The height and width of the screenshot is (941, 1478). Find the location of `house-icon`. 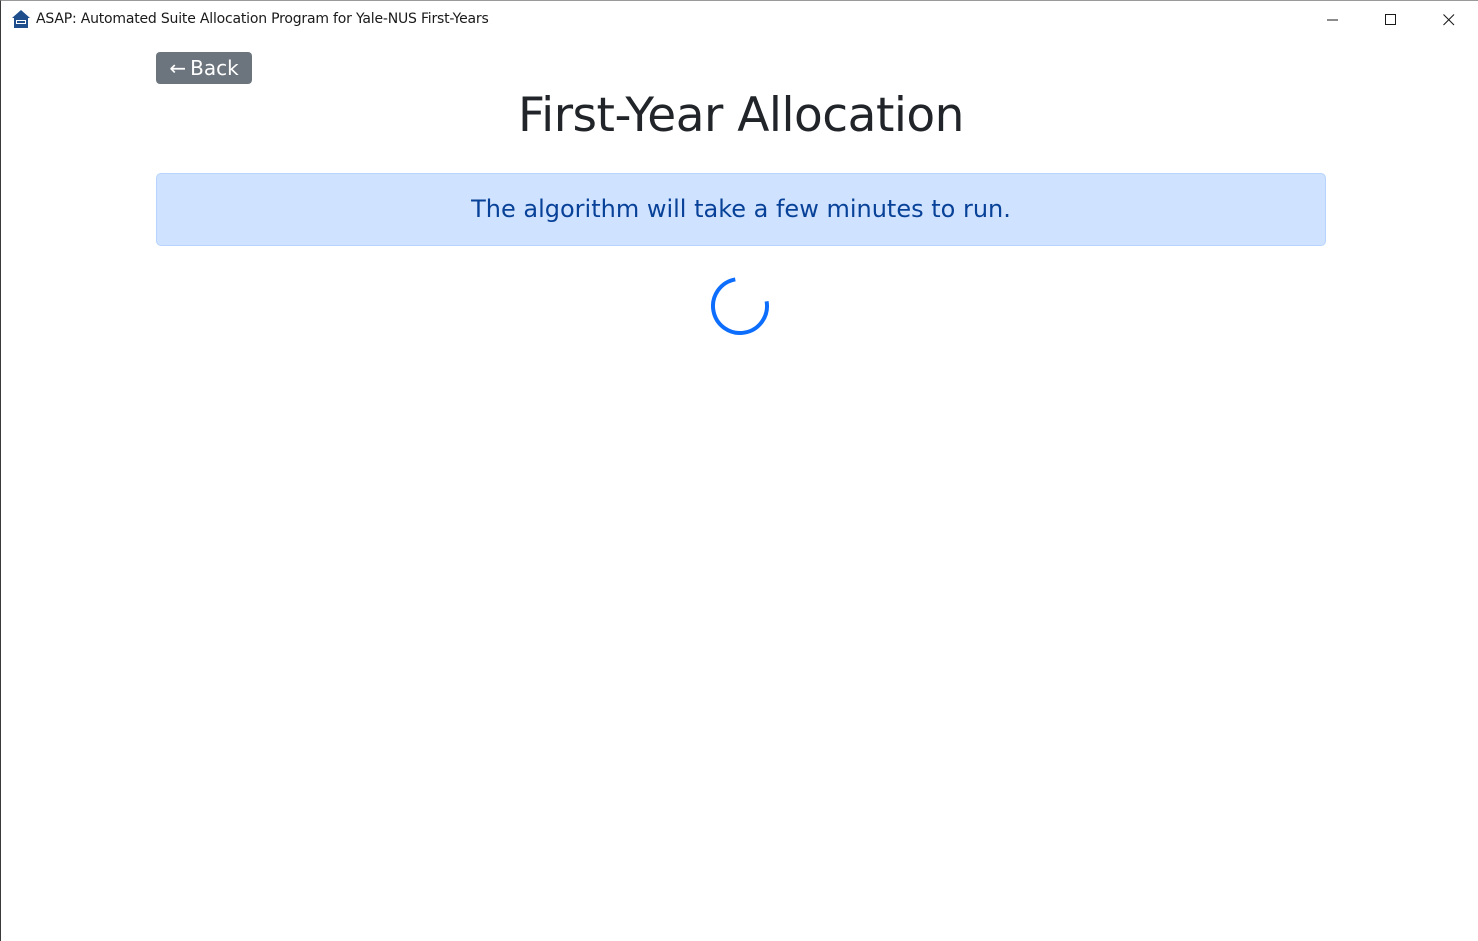

house-icon is located at coordinates (21, 19).